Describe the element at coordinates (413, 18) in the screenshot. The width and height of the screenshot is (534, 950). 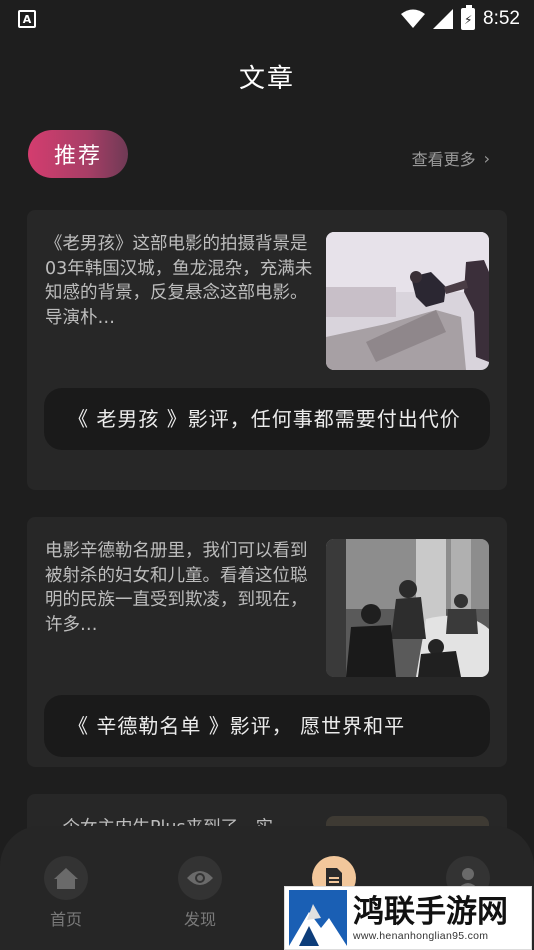
I see `wifi-icon` at that location.